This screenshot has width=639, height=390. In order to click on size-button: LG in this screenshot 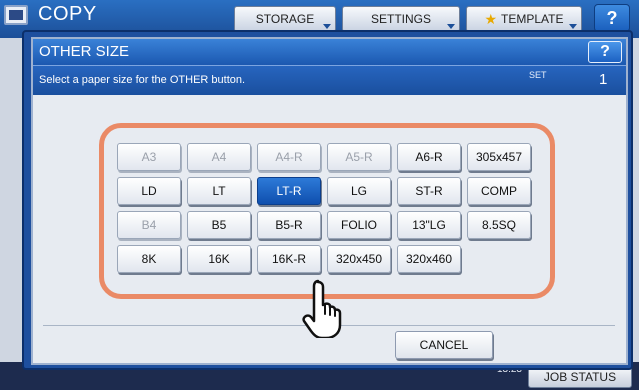, I will do `click(359, 191)`.